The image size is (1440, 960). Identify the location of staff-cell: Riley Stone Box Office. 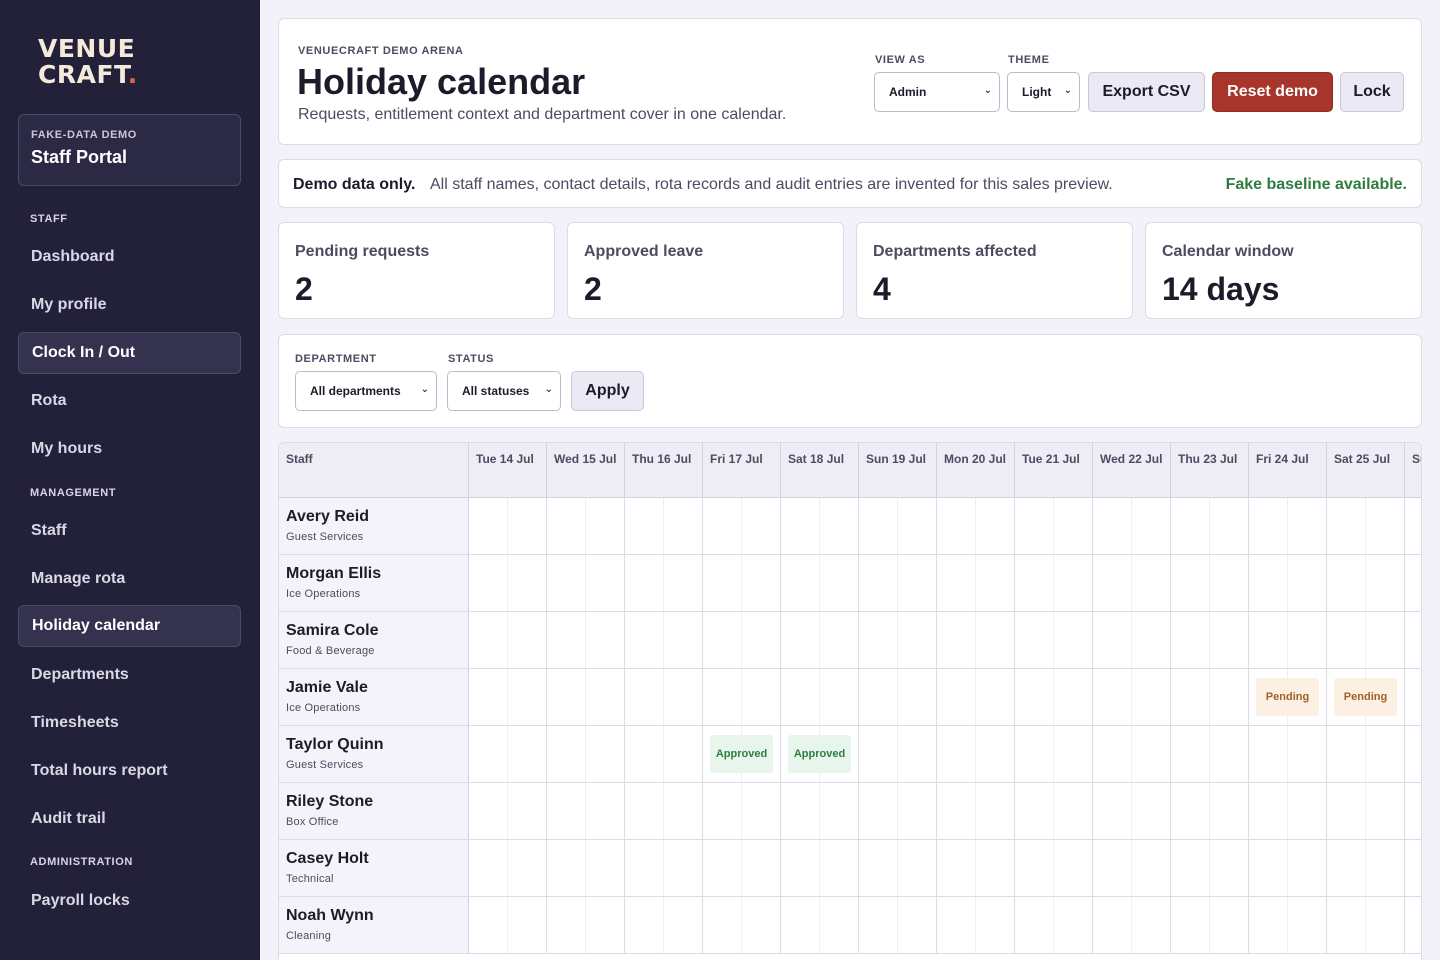
(374, 811).